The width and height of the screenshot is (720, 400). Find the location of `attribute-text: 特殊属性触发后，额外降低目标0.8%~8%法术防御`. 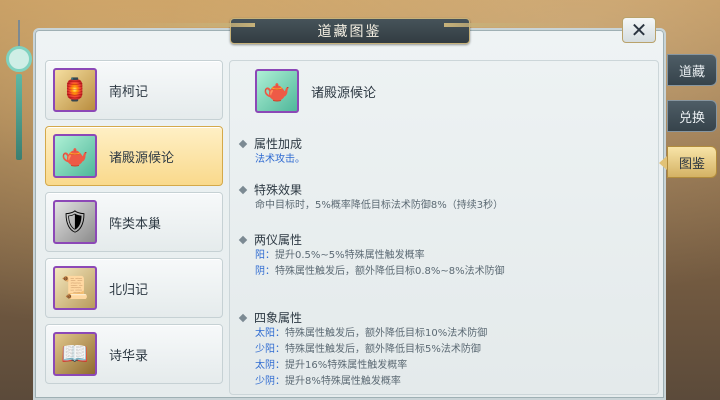

attribute-text: 特殊属性触发后，额外降低目标0.8%~8%法术防御 is located at coordinates (390, 271).